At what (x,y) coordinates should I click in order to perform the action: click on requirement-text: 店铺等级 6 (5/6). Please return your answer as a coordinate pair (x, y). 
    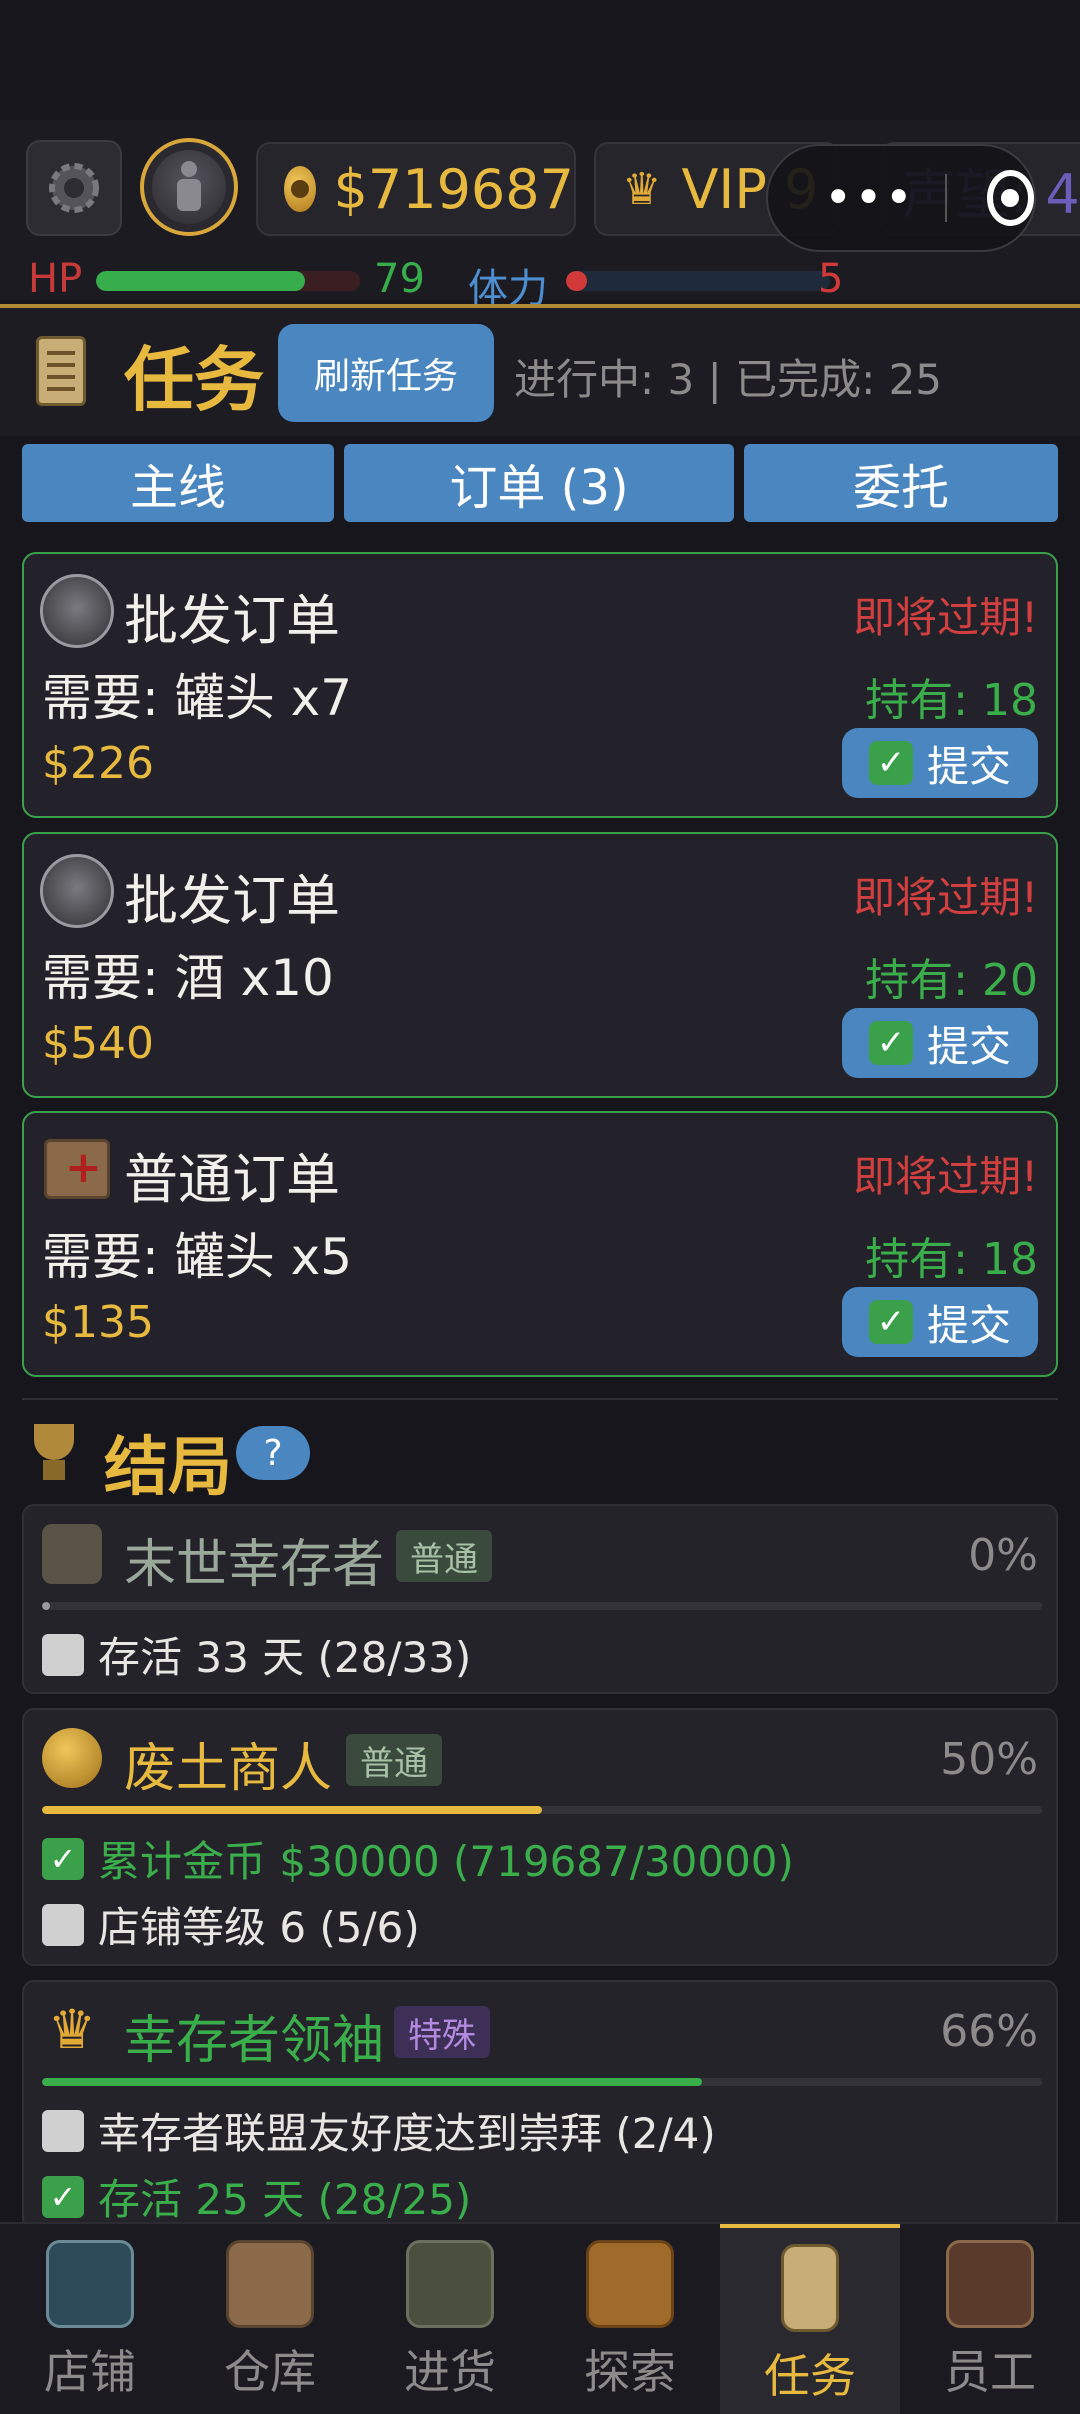
    Looking at the image, I should click on (259, 1927).